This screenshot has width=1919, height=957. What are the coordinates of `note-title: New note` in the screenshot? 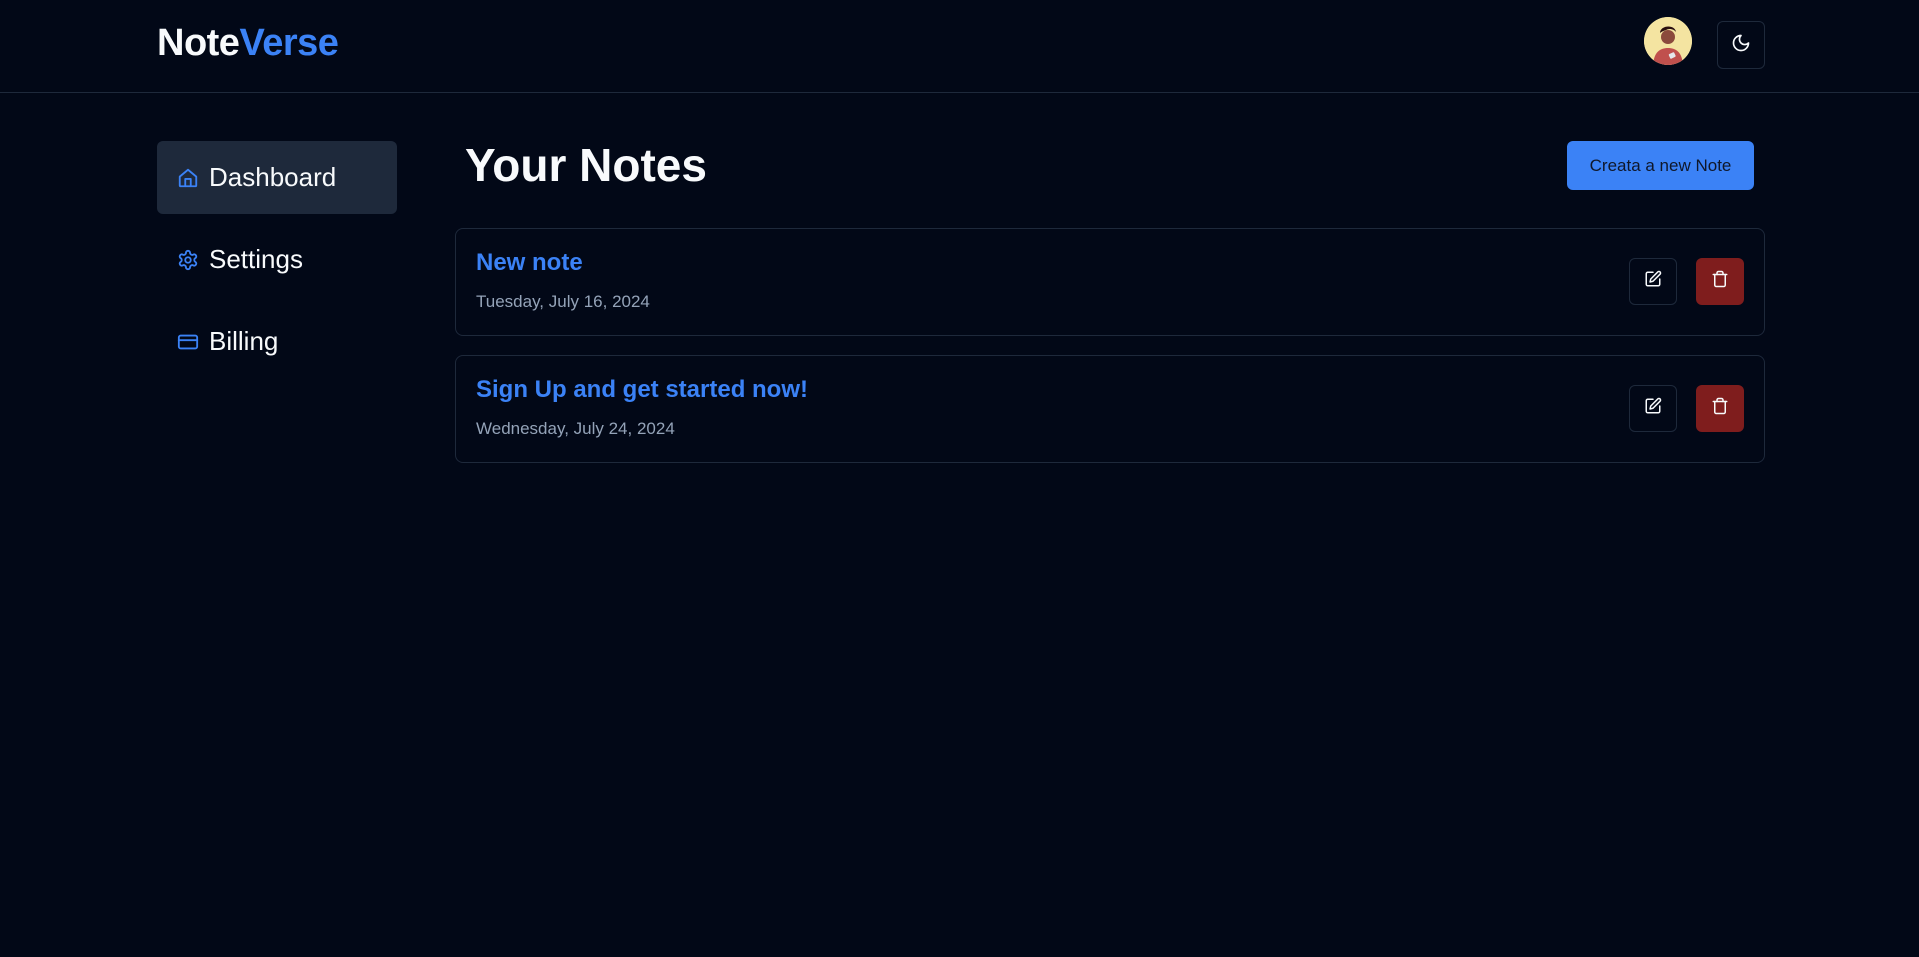 It's located at (529, 263).